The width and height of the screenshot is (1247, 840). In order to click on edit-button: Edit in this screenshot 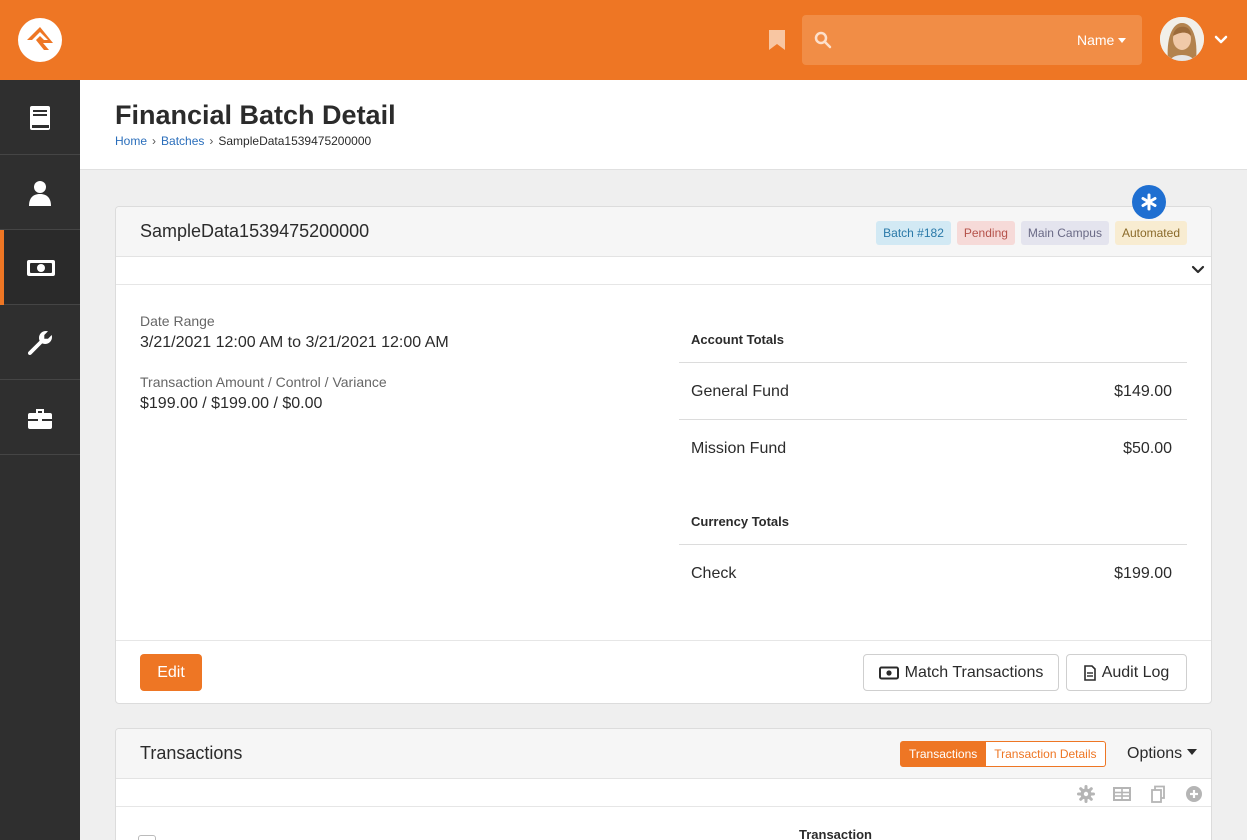, I will do `click(171, 672)`.